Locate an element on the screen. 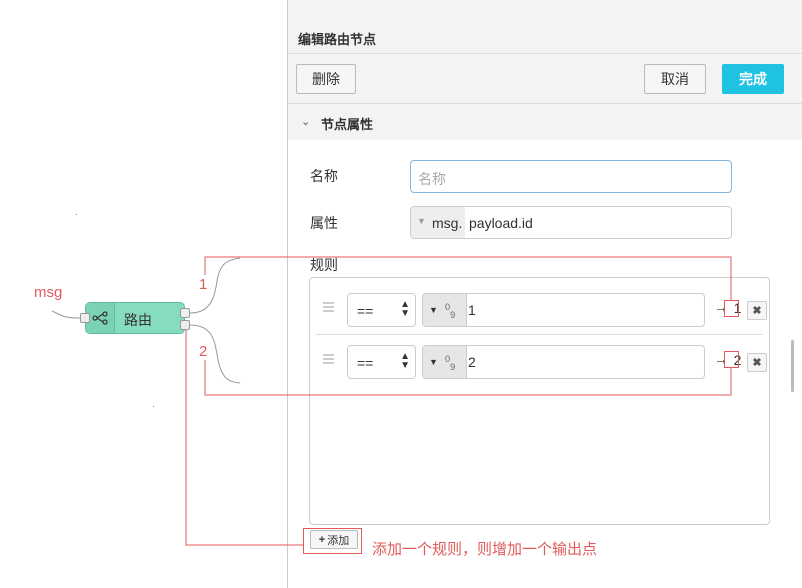 This screenshot has width=802, height=588. add-rule-label: 添加 is located at coordinates (338, 540).